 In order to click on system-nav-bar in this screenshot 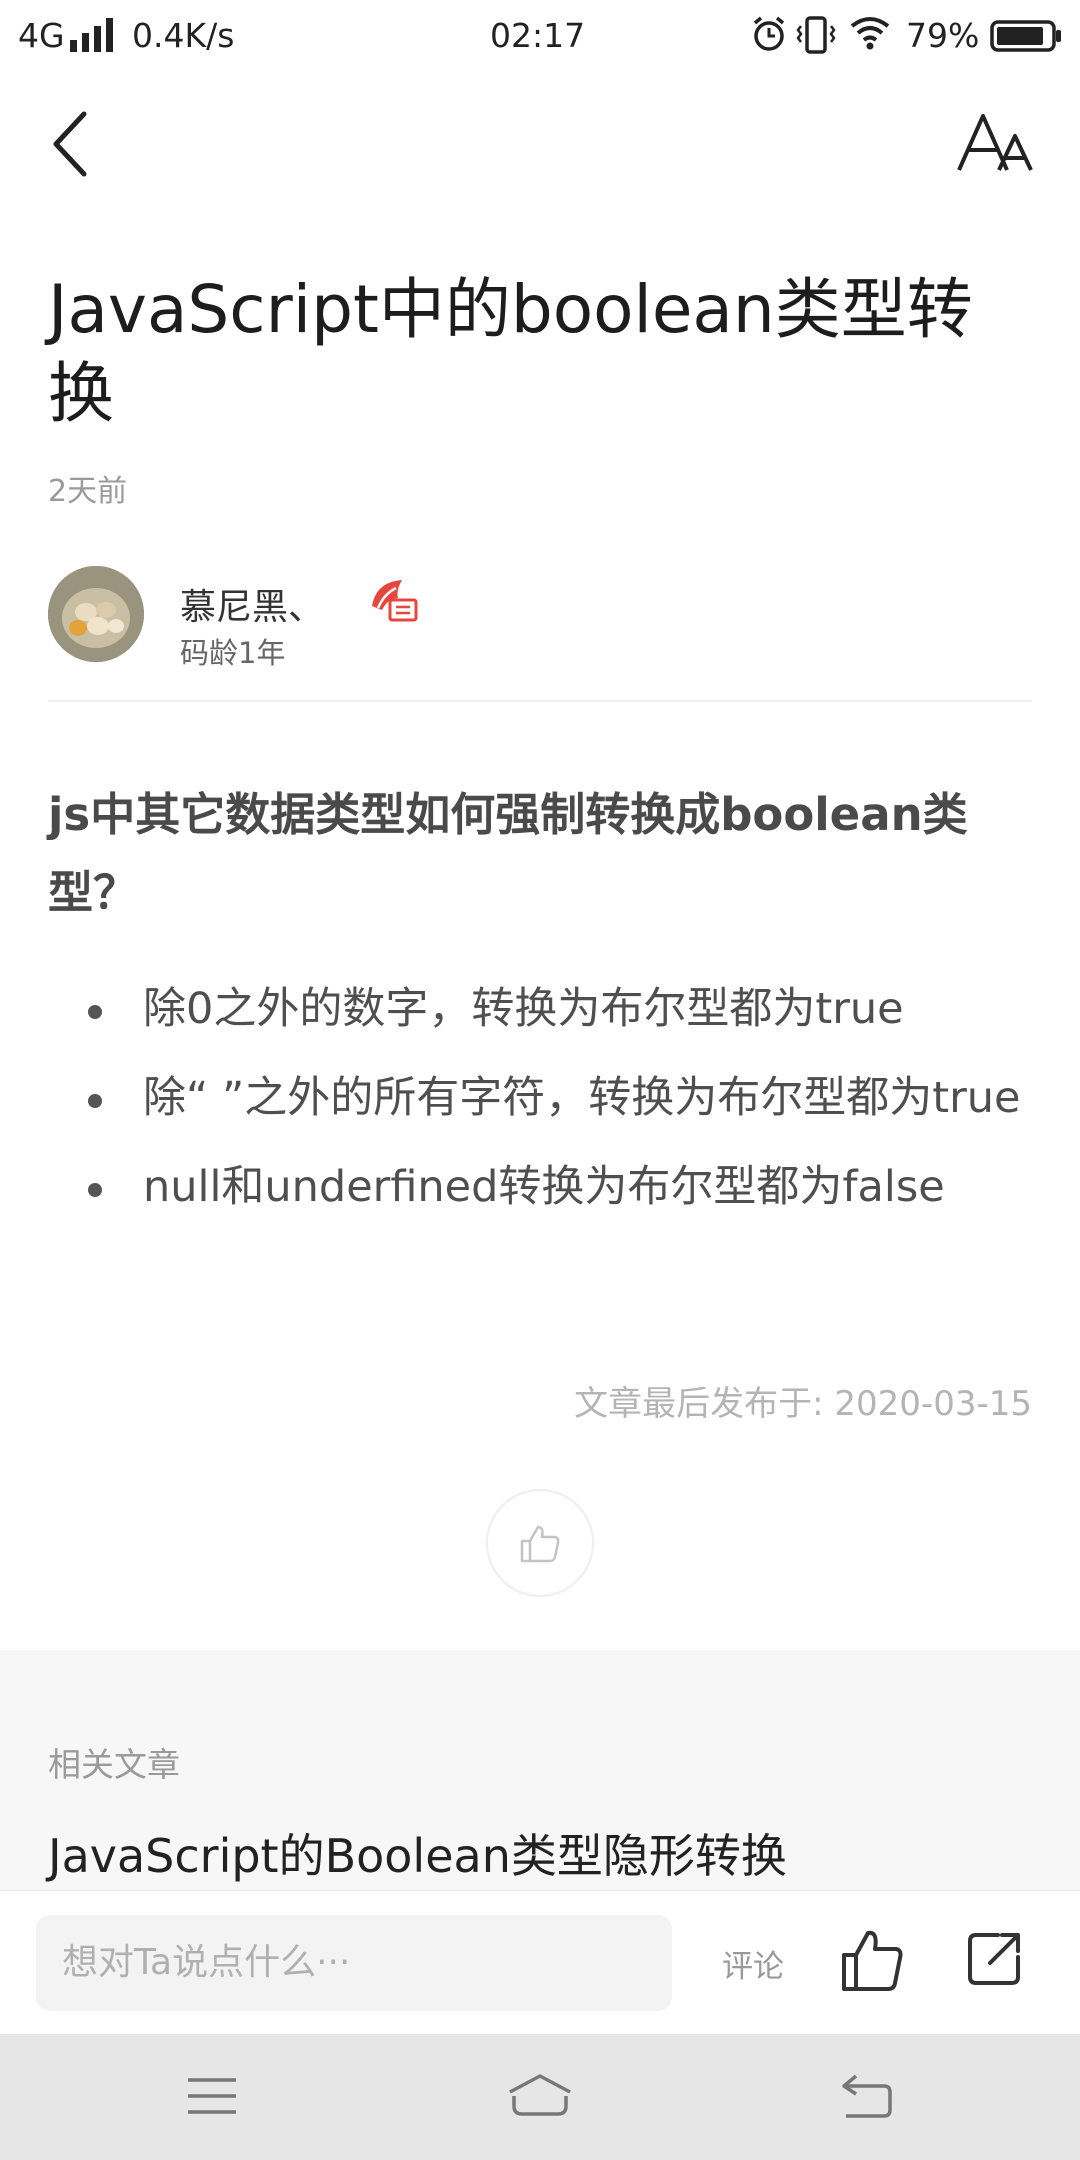, I will do `click(540, 2097)`.